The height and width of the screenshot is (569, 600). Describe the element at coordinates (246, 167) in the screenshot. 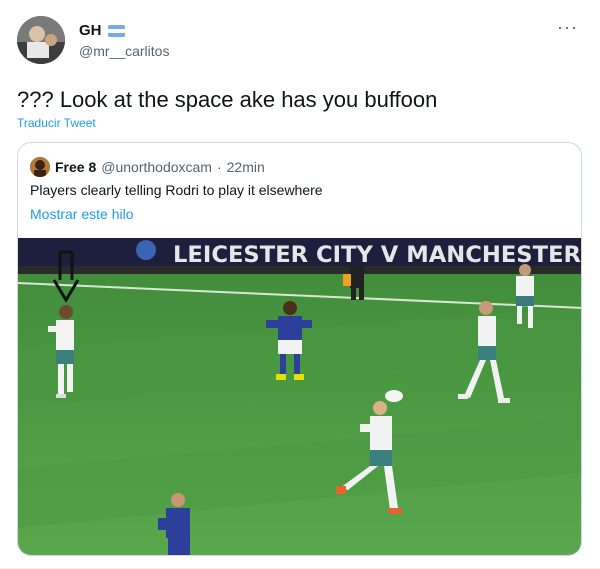

I see `quoted-timestamp: 22min` at that location.